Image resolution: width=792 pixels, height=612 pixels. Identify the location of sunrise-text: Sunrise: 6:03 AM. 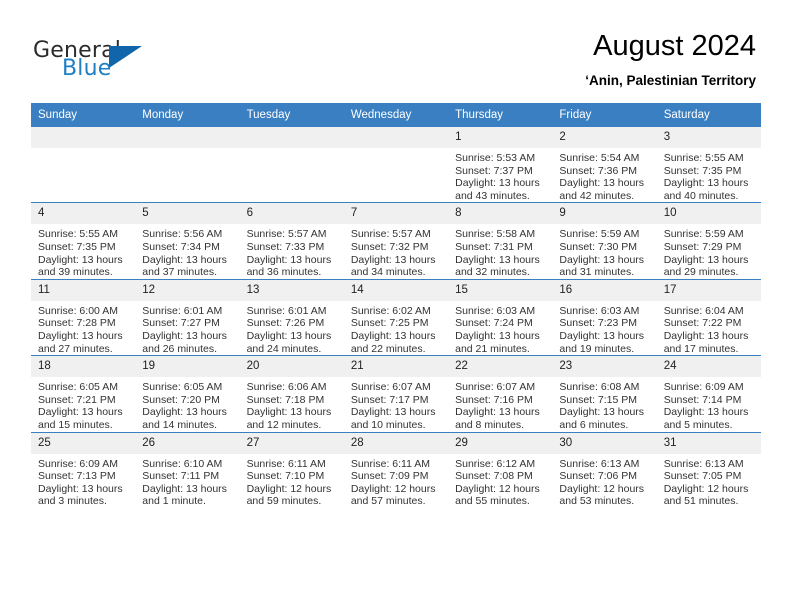
(599, 310).